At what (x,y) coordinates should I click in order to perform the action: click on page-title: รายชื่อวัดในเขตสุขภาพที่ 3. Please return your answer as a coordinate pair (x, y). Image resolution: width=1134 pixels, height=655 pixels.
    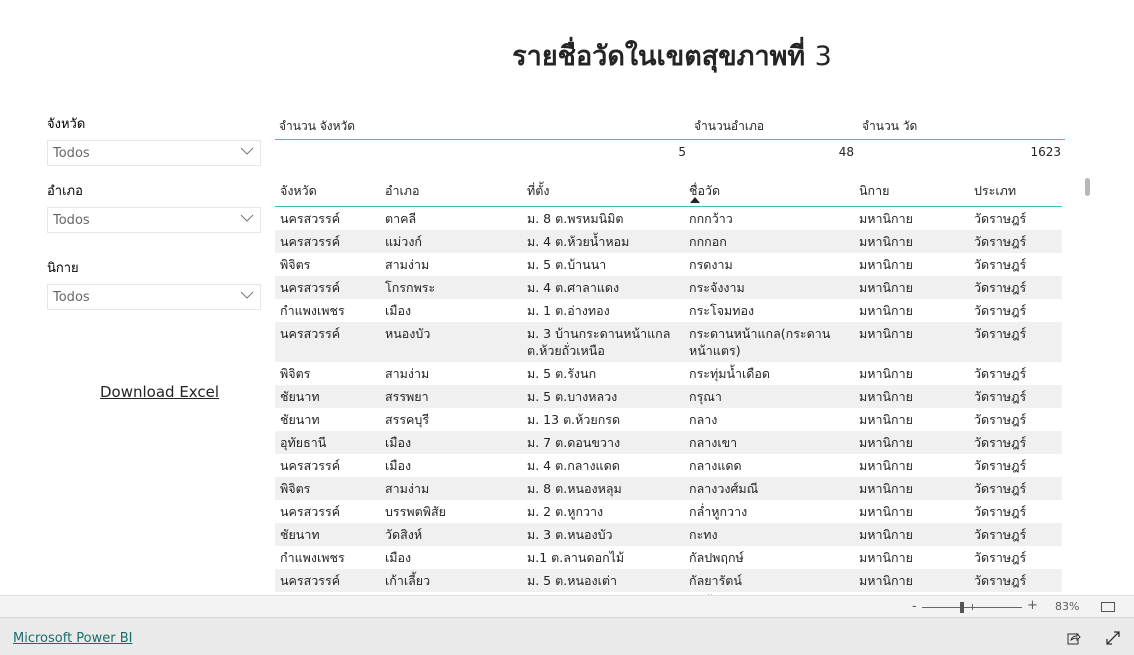
    Looking at the image, I should click on (567, 55).